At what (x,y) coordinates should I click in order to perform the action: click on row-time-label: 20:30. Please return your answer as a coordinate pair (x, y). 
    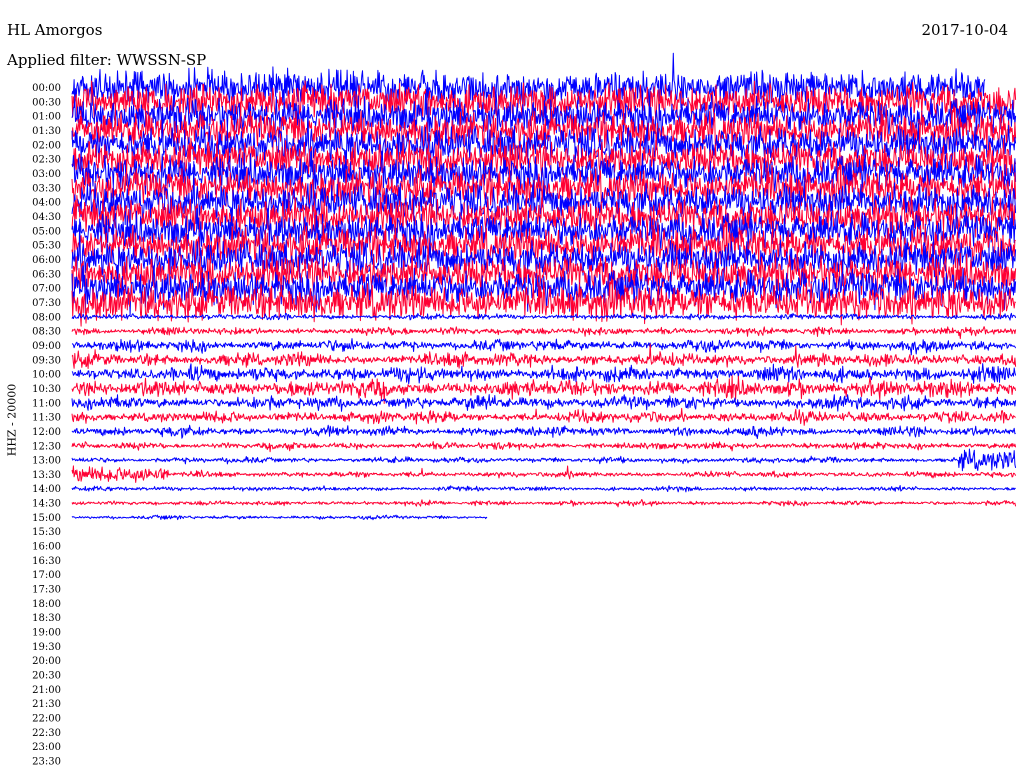
    Looking at the image, I should click on (46, 676).